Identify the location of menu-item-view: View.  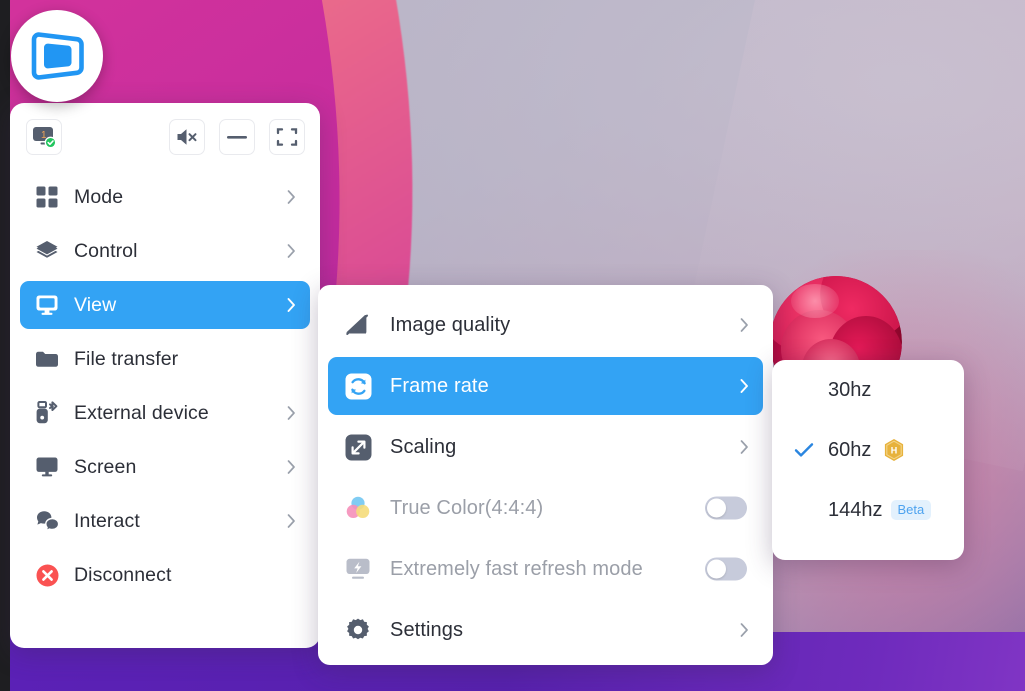
(165, 305).